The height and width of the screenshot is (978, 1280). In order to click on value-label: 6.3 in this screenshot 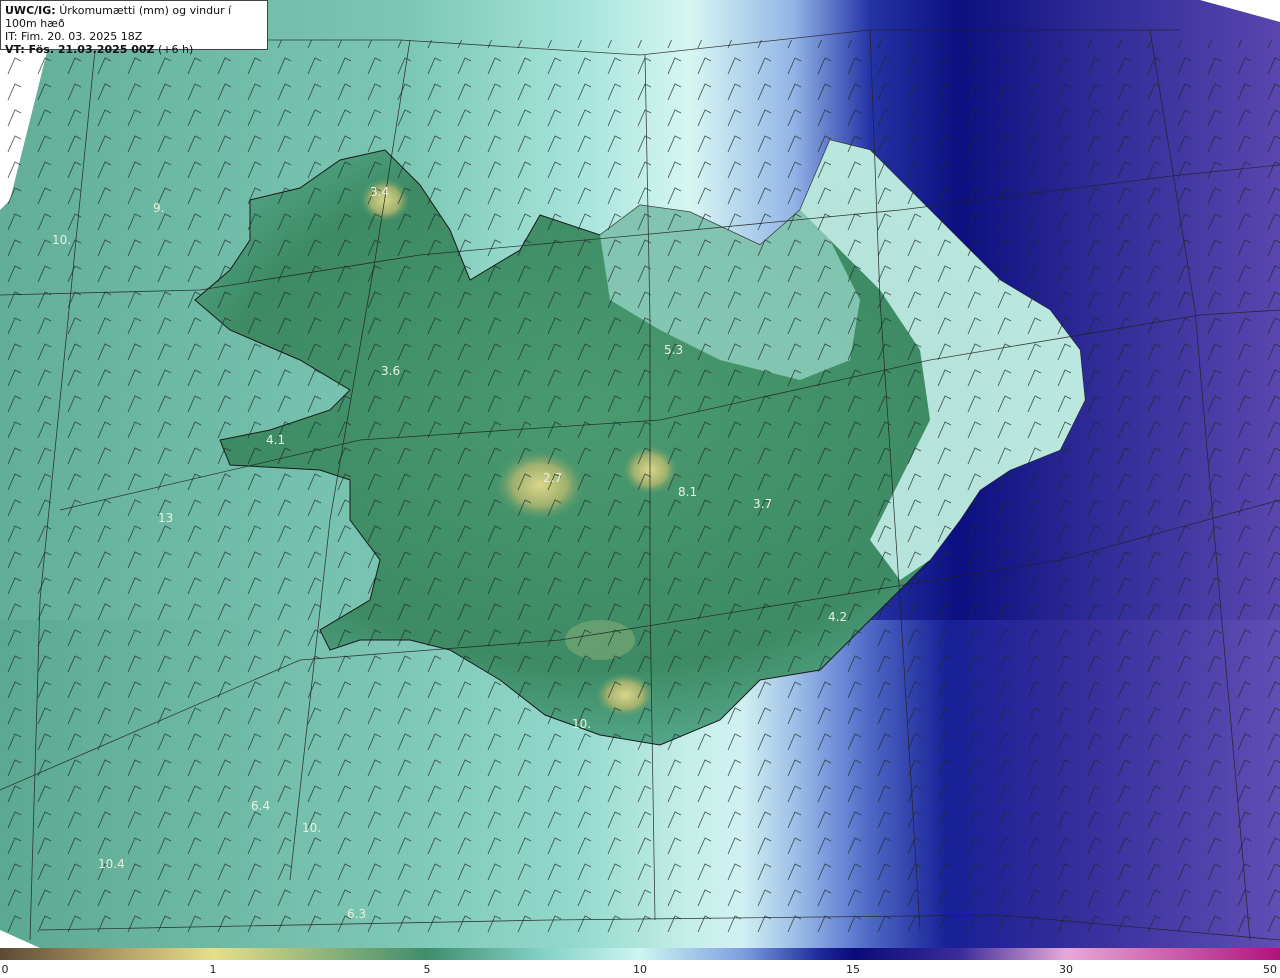, I will do `click(356, 914)`.